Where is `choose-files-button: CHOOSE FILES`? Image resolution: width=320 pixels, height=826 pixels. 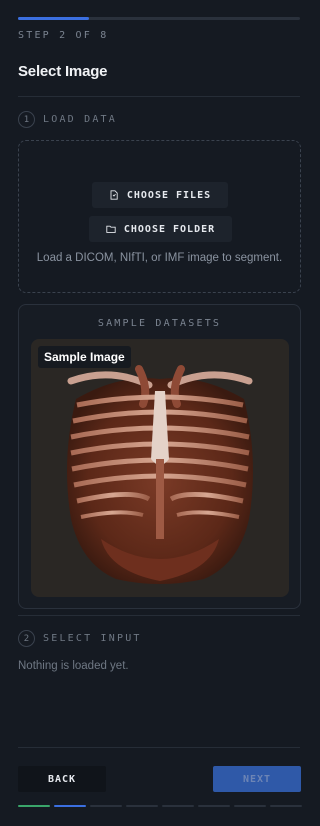
choose-files-button: CHOOSE FILES is located at coordinates (160, 195).